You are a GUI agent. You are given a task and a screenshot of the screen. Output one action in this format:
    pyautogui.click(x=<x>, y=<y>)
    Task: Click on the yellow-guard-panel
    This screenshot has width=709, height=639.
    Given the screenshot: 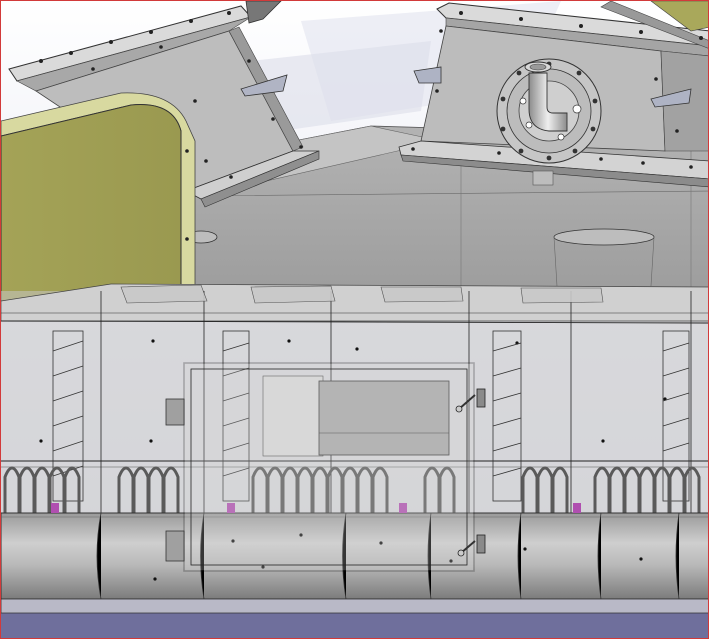 What is the action you would take?
    pyautogui.click(x=98, y=199)
    